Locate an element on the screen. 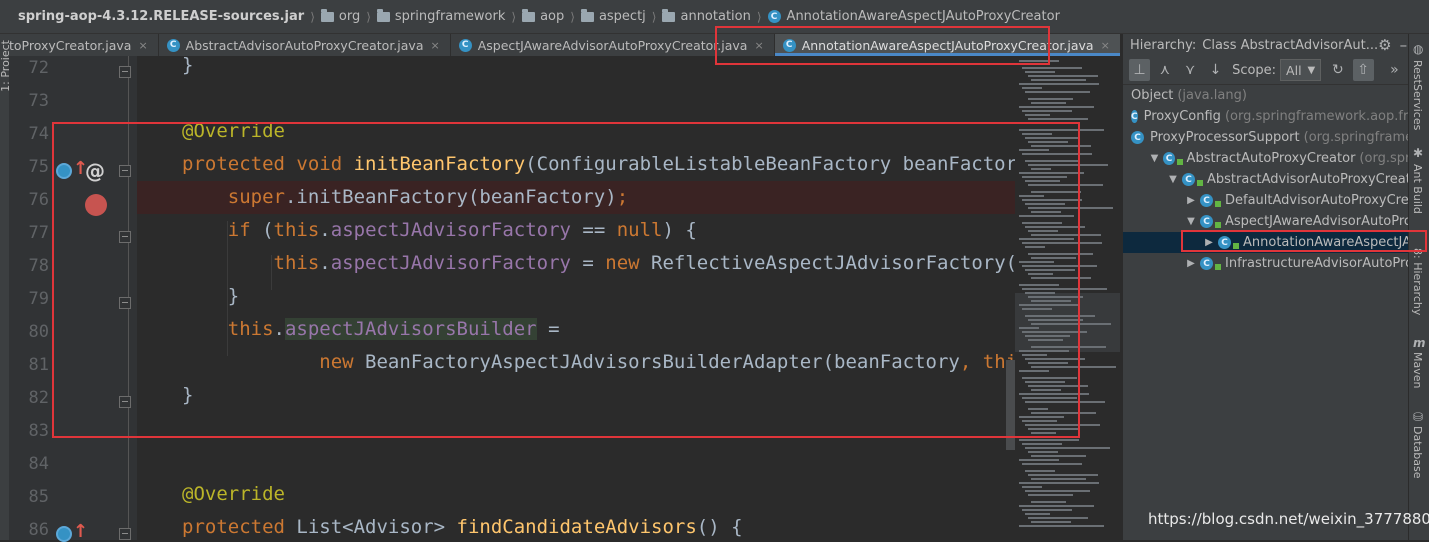  code-token: new is located at coordinates (628, 263).